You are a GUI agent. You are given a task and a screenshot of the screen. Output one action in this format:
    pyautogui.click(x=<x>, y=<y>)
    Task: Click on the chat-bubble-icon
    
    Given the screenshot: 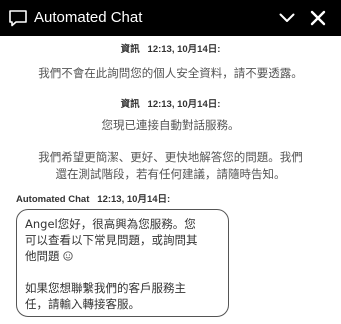 What is the action you would take?
    pyautogui.click(x=18, y=18)
    